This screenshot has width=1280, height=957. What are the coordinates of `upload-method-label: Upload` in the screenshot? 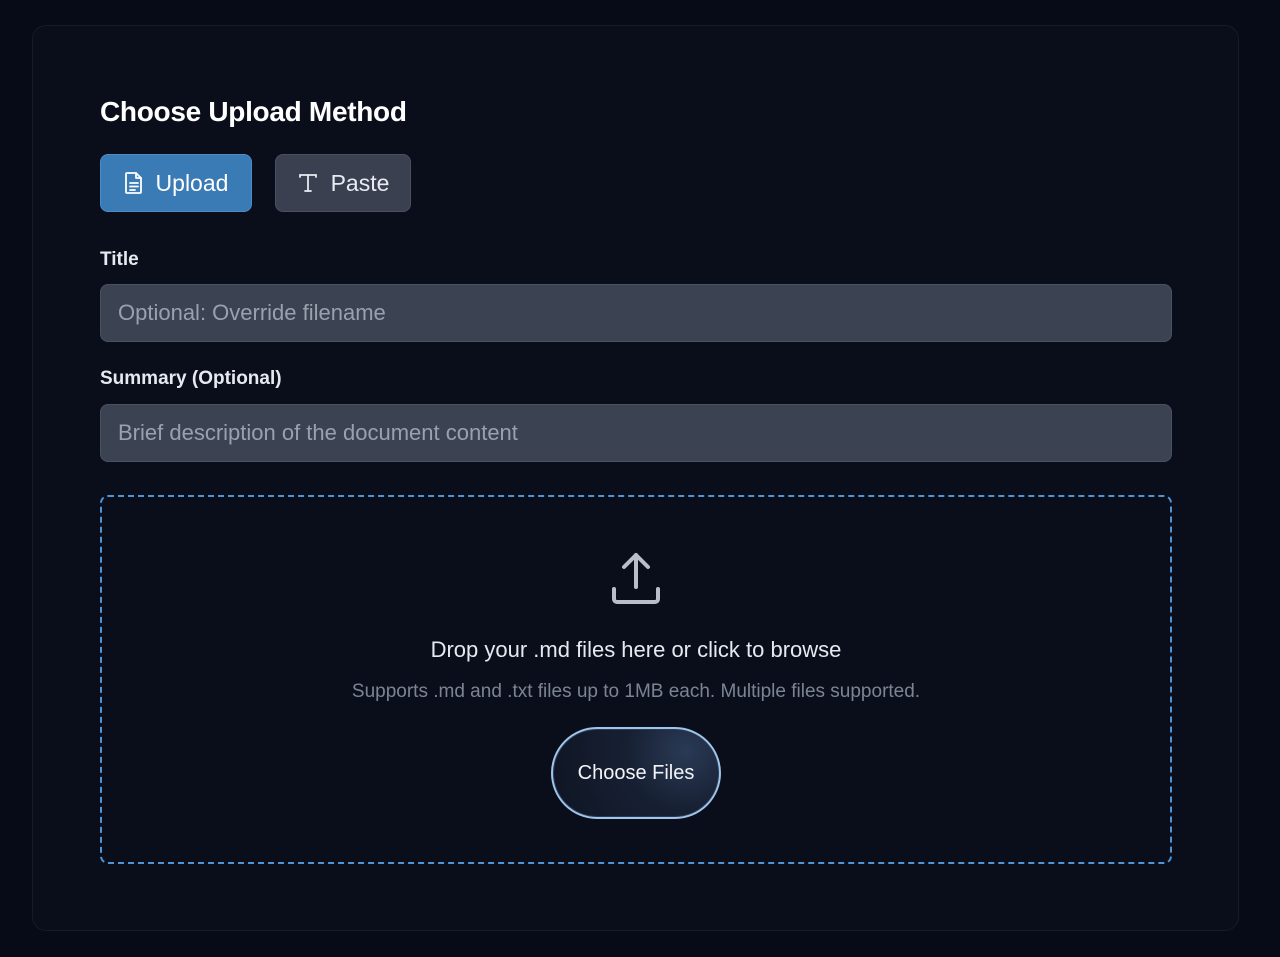 It's located at (192, 182).